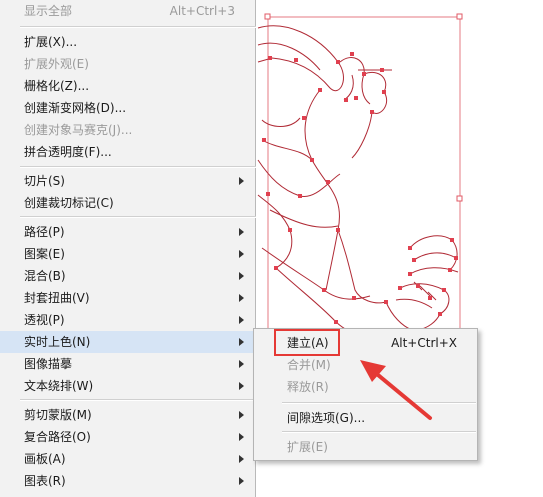 The image size is (543, 497). Describe the element at coordinates (57, 437) in the screenshot. I see `menu-item-label: 复合路径(O)` at that location.